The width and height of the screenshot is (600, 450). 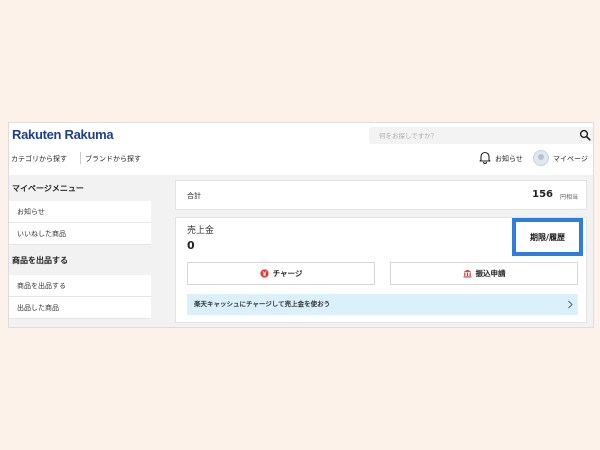 I want to click on promo-text: 楽天キャッシュにチャージして売上金を使おう, so click(x=262, y=304).